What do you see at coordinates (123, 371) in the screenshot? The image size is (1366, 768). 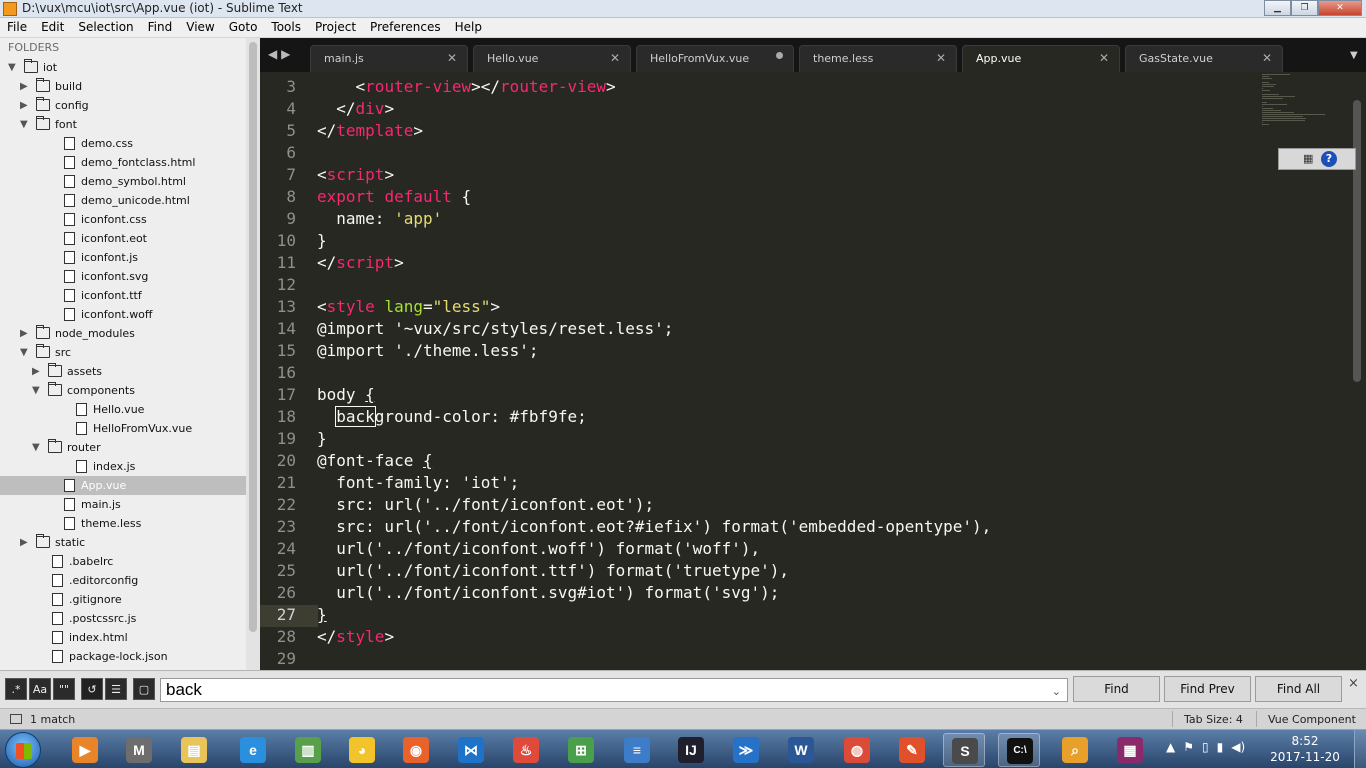 I see `tree-folder: ▶ assets` at bounding box center [123, 371].